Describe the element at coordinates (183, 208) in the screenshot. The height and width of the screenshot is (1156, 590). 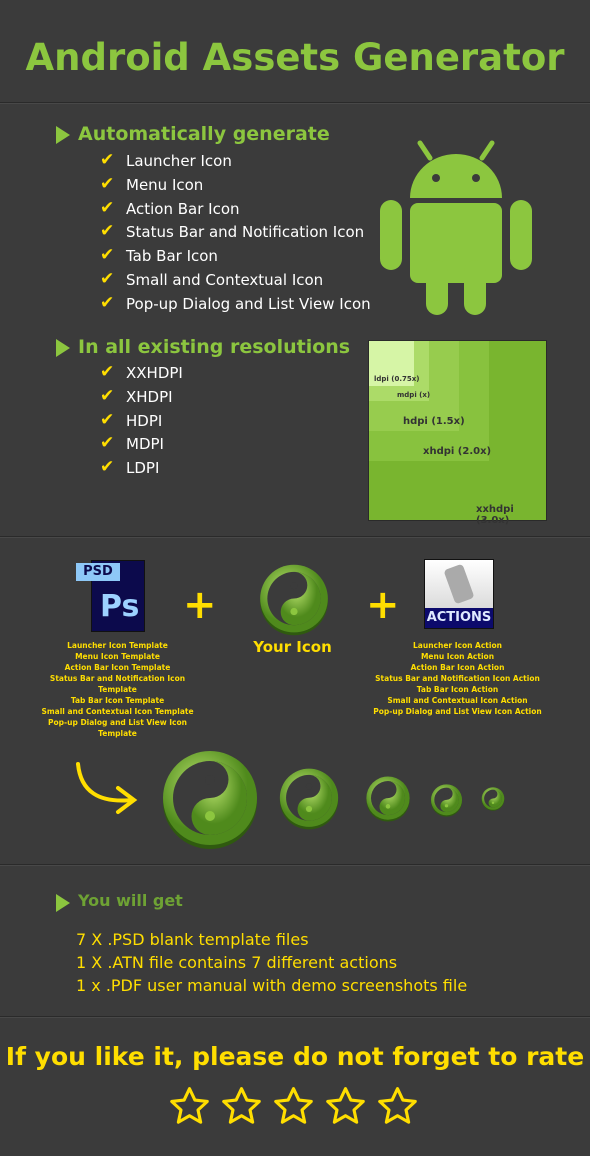
I see `item-label: Action Bar Icon` at that location.